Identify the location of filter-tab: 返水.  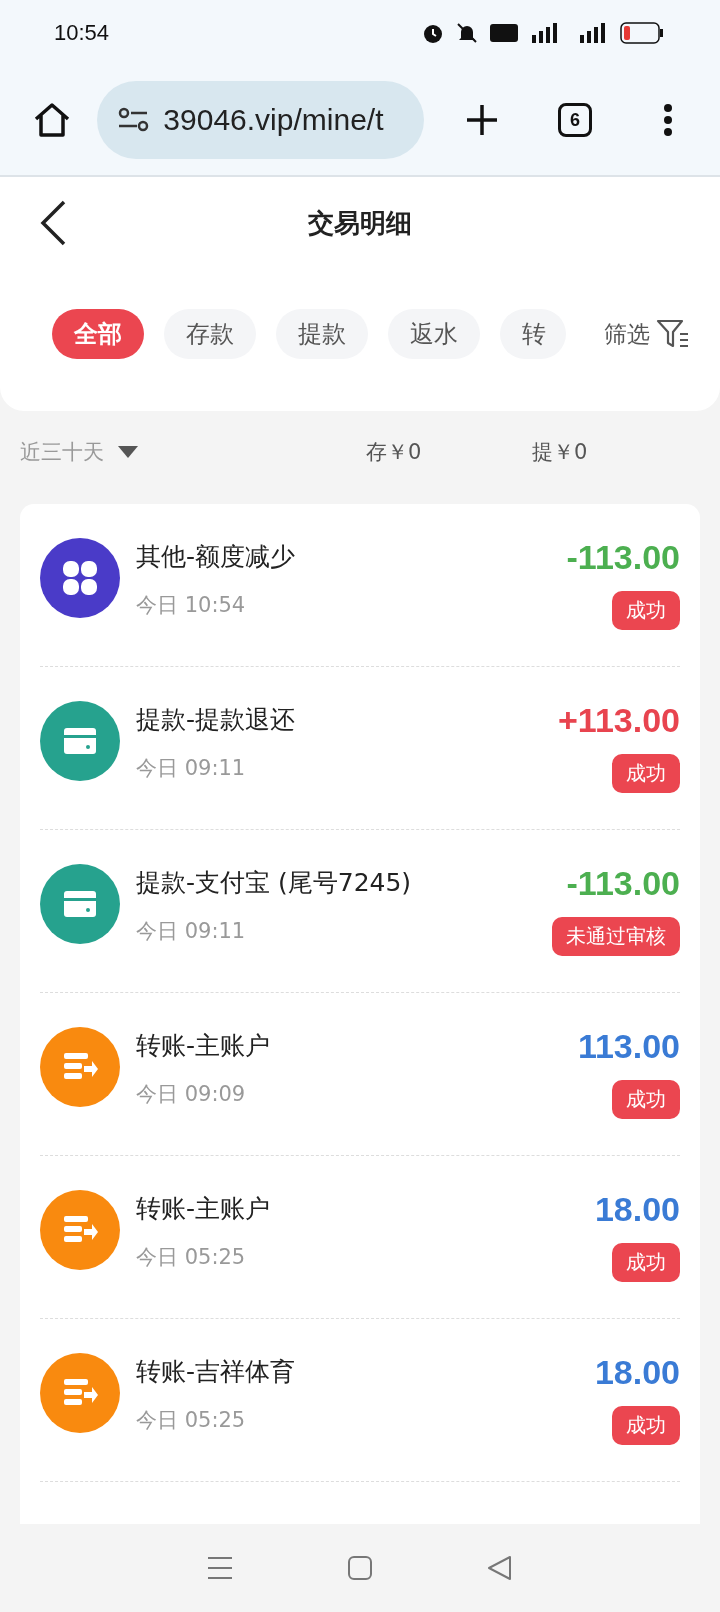
(434, 334).